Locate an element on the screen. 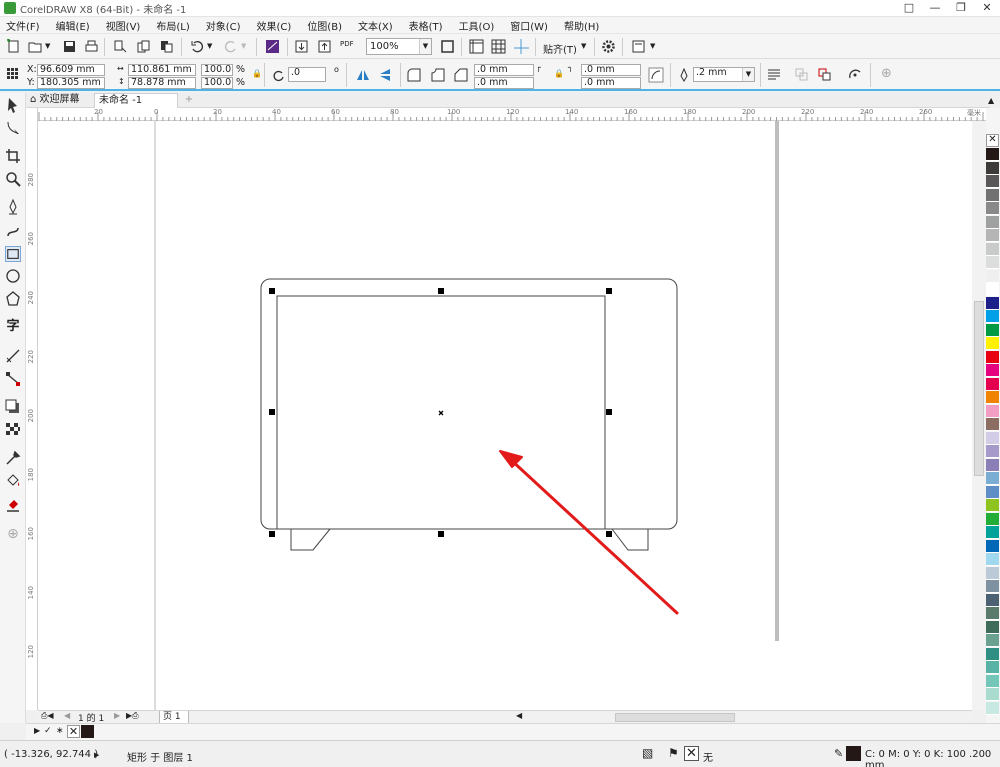 The image size is (1000, 767). options-gear-icon is located at coordinates (608, 46).